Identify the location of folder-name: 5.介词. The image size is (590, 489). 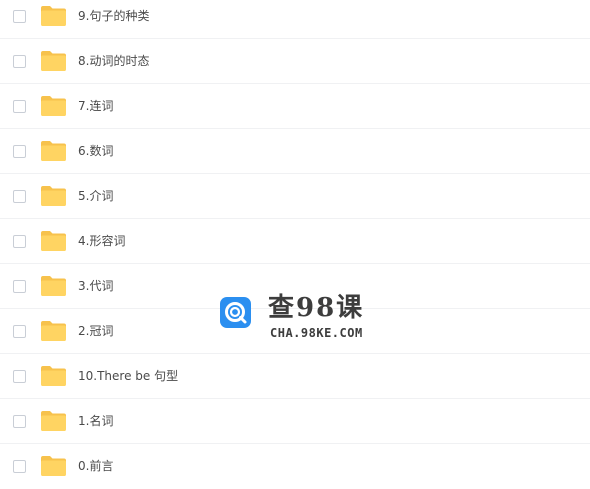
(95, 196).